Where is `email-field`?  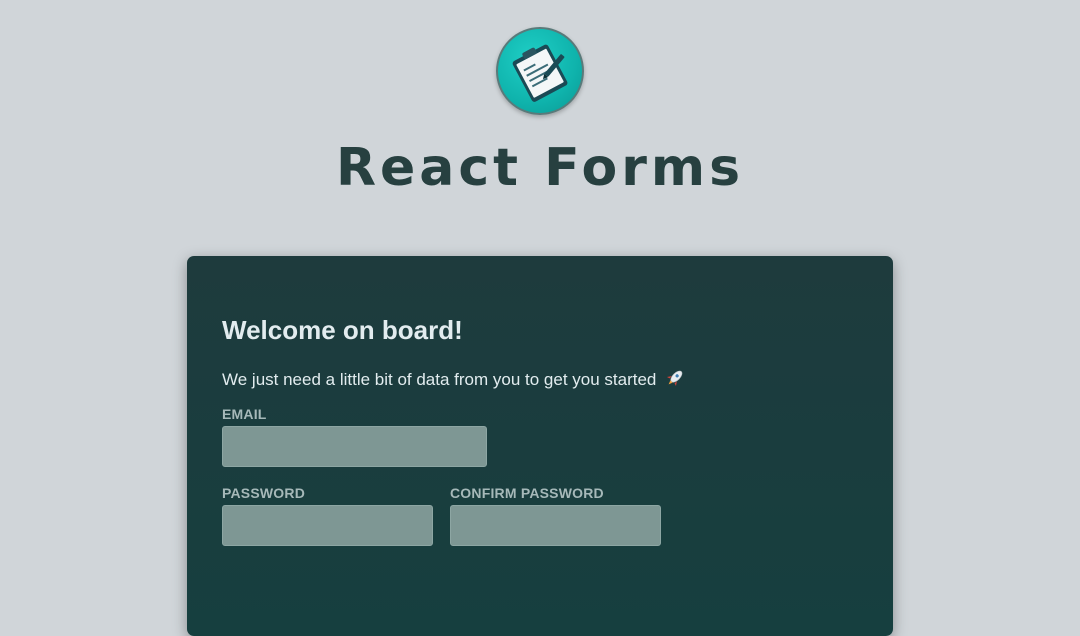
email-field is located at coordinates (354, 446).